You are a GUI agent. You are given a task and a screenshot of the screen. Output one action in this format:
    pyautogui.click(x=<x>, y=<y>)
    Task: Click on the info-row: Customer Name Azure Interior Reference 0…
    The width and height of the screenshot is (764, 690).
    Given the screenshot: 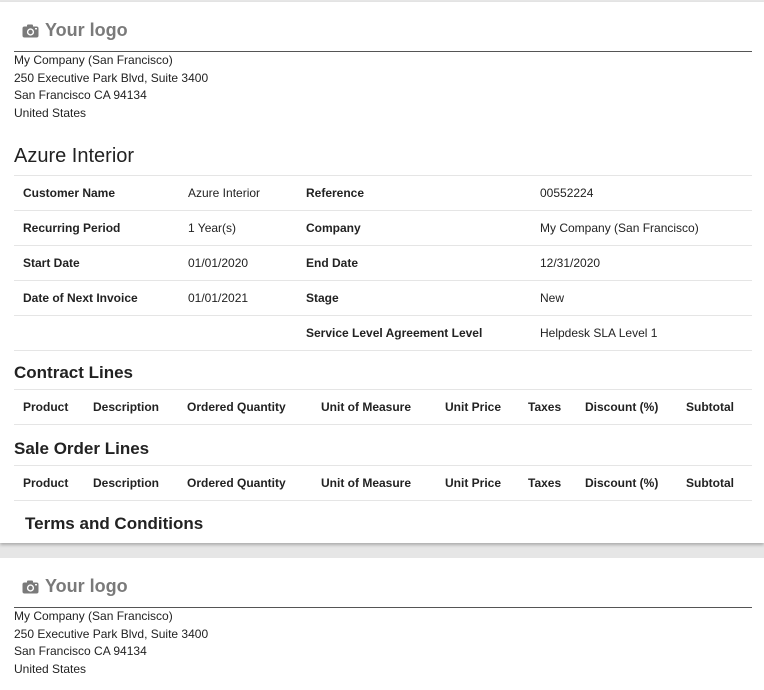 What is the action you would take?
    pyautogui.click(x=383, y=193)
    